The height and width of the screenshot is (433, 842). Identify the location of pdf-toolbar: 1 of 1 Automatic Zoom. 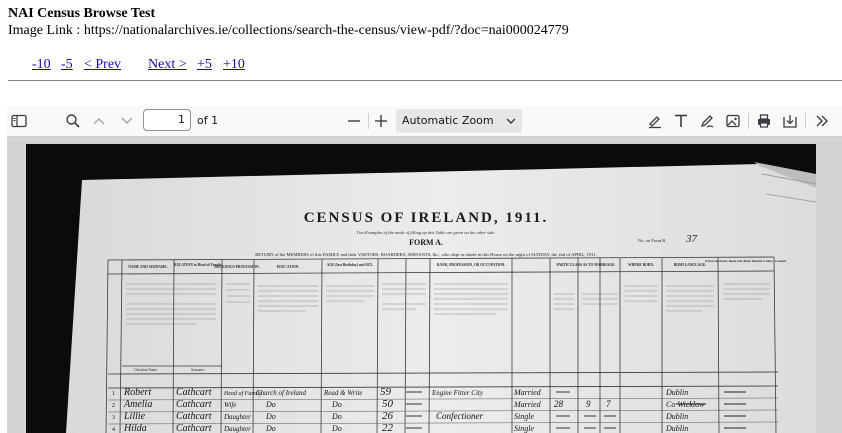
(424, 121).